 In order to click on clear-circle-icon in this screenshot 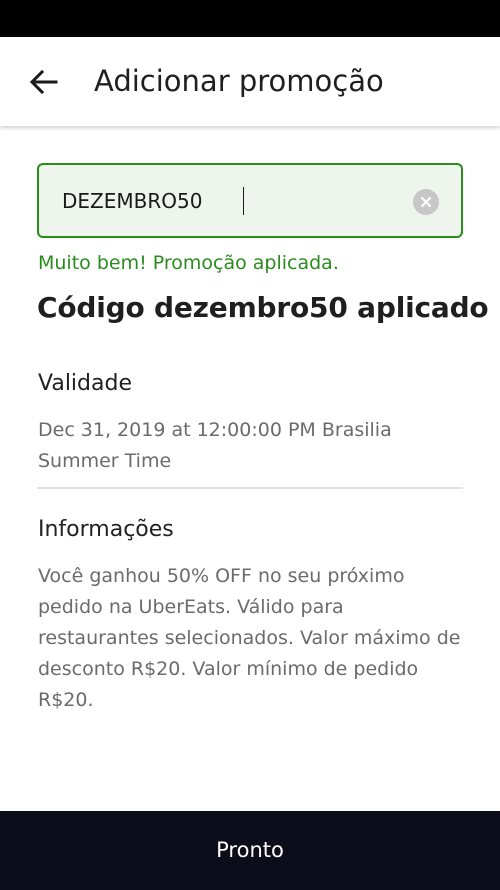, I will do `click(426, 202)`.